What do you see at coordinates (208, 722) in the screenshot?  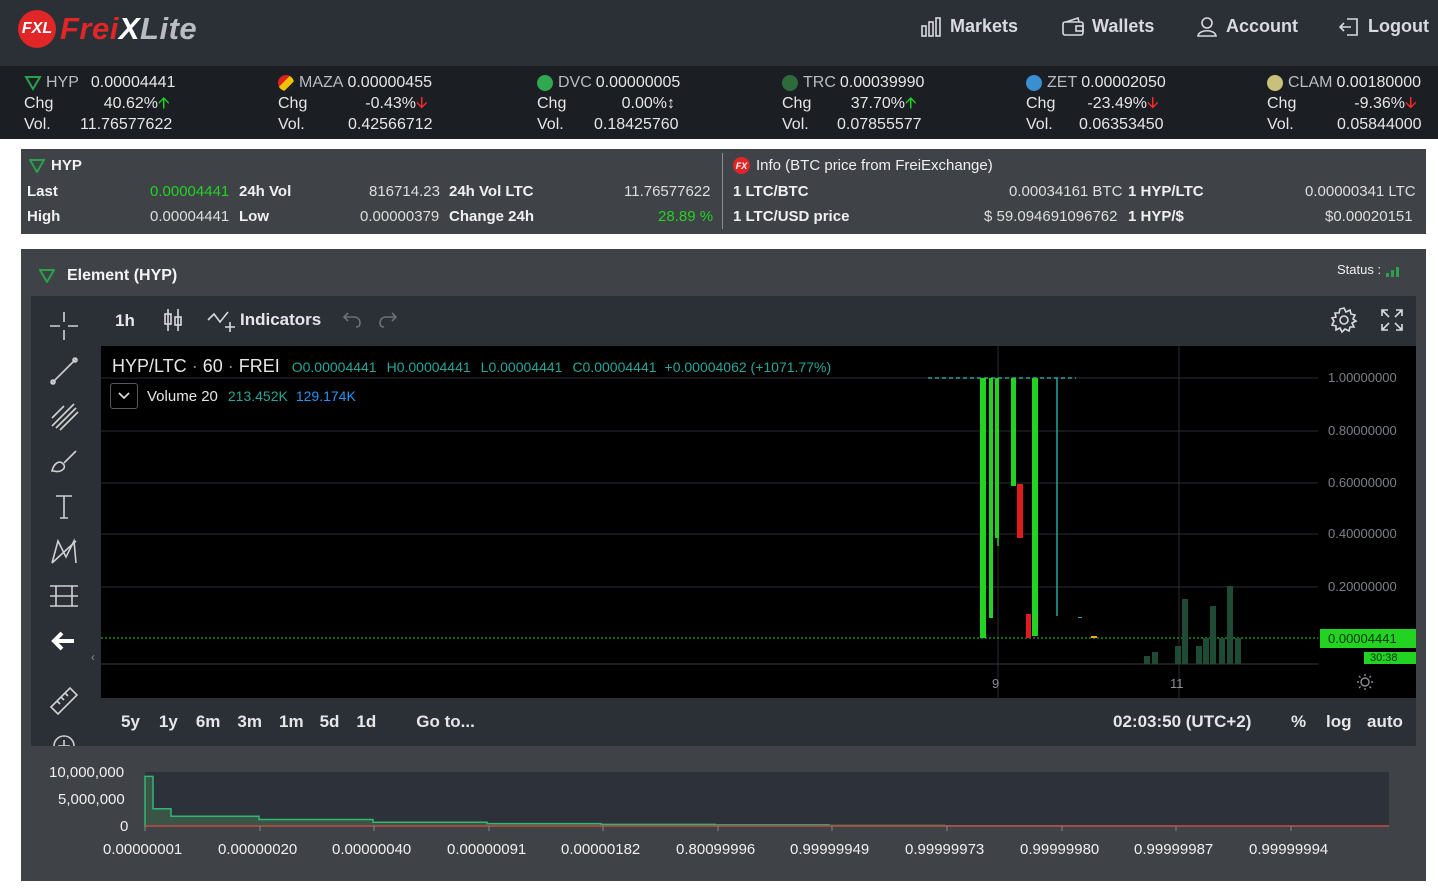 I see `range-6m: 6m` at bounding box center [208, 722].